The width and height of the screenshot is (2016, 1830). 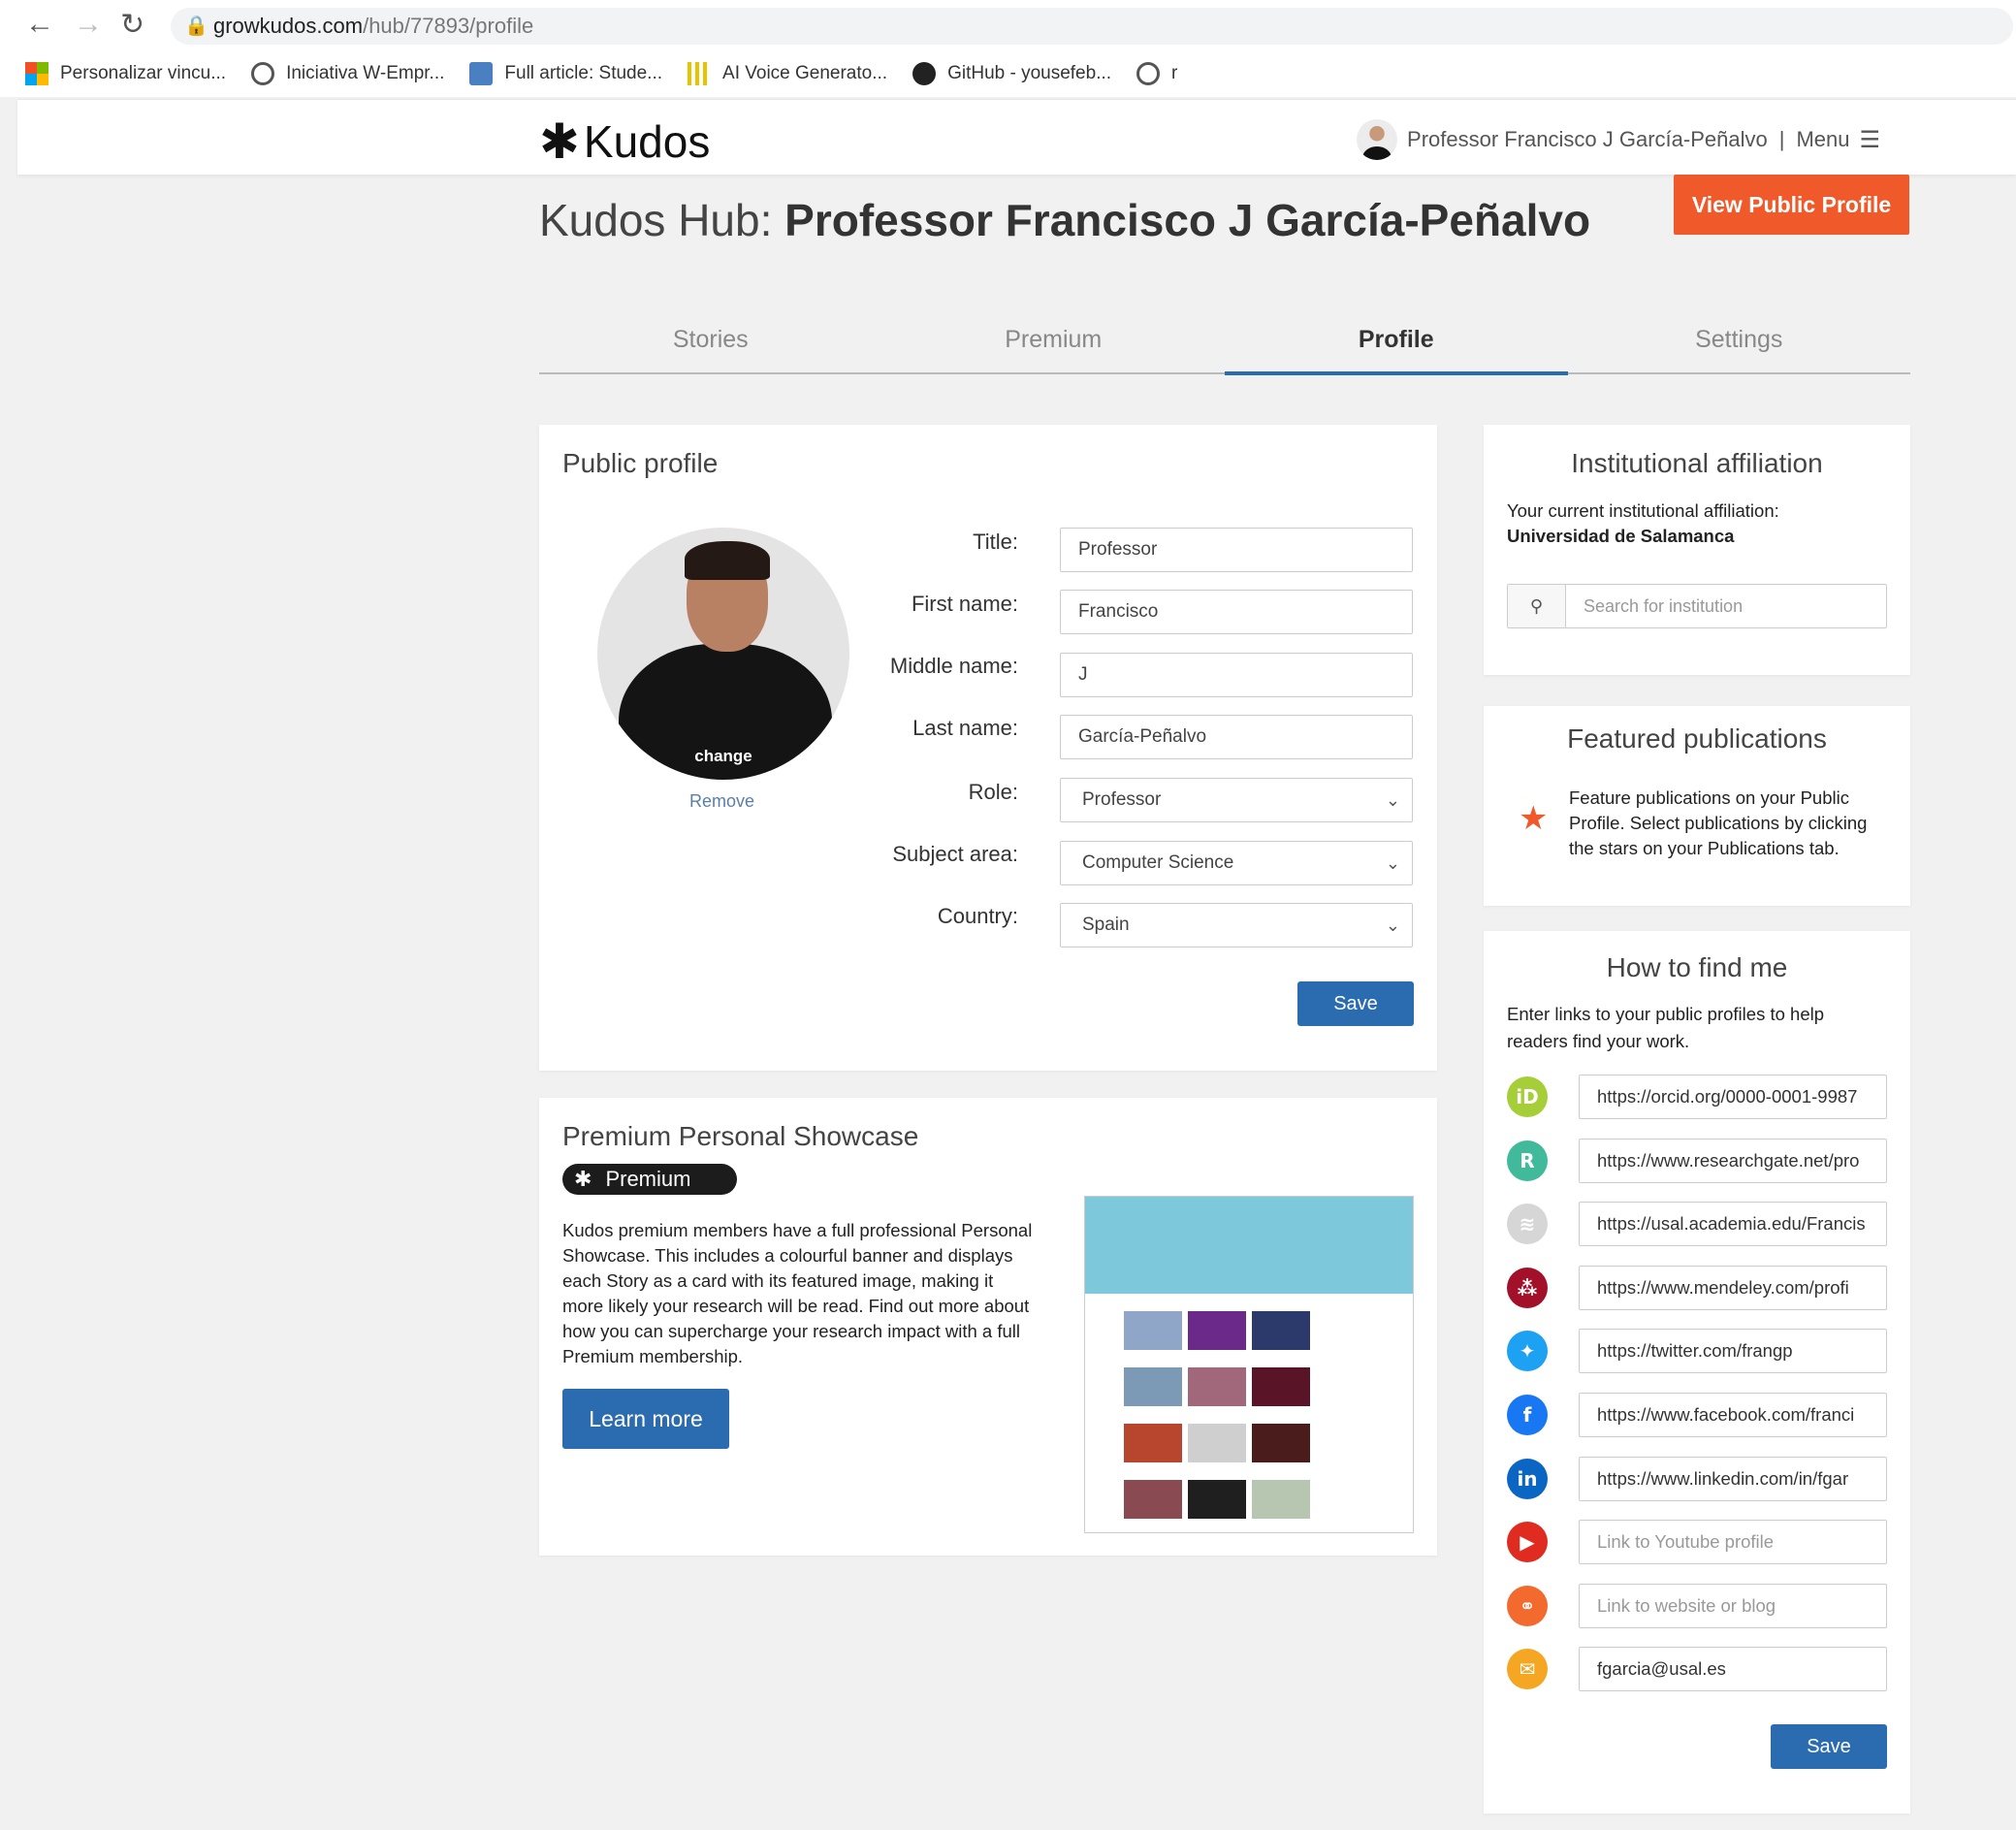 I want to click on middle-name-label: Middle name:, so click(x=953, y=666).